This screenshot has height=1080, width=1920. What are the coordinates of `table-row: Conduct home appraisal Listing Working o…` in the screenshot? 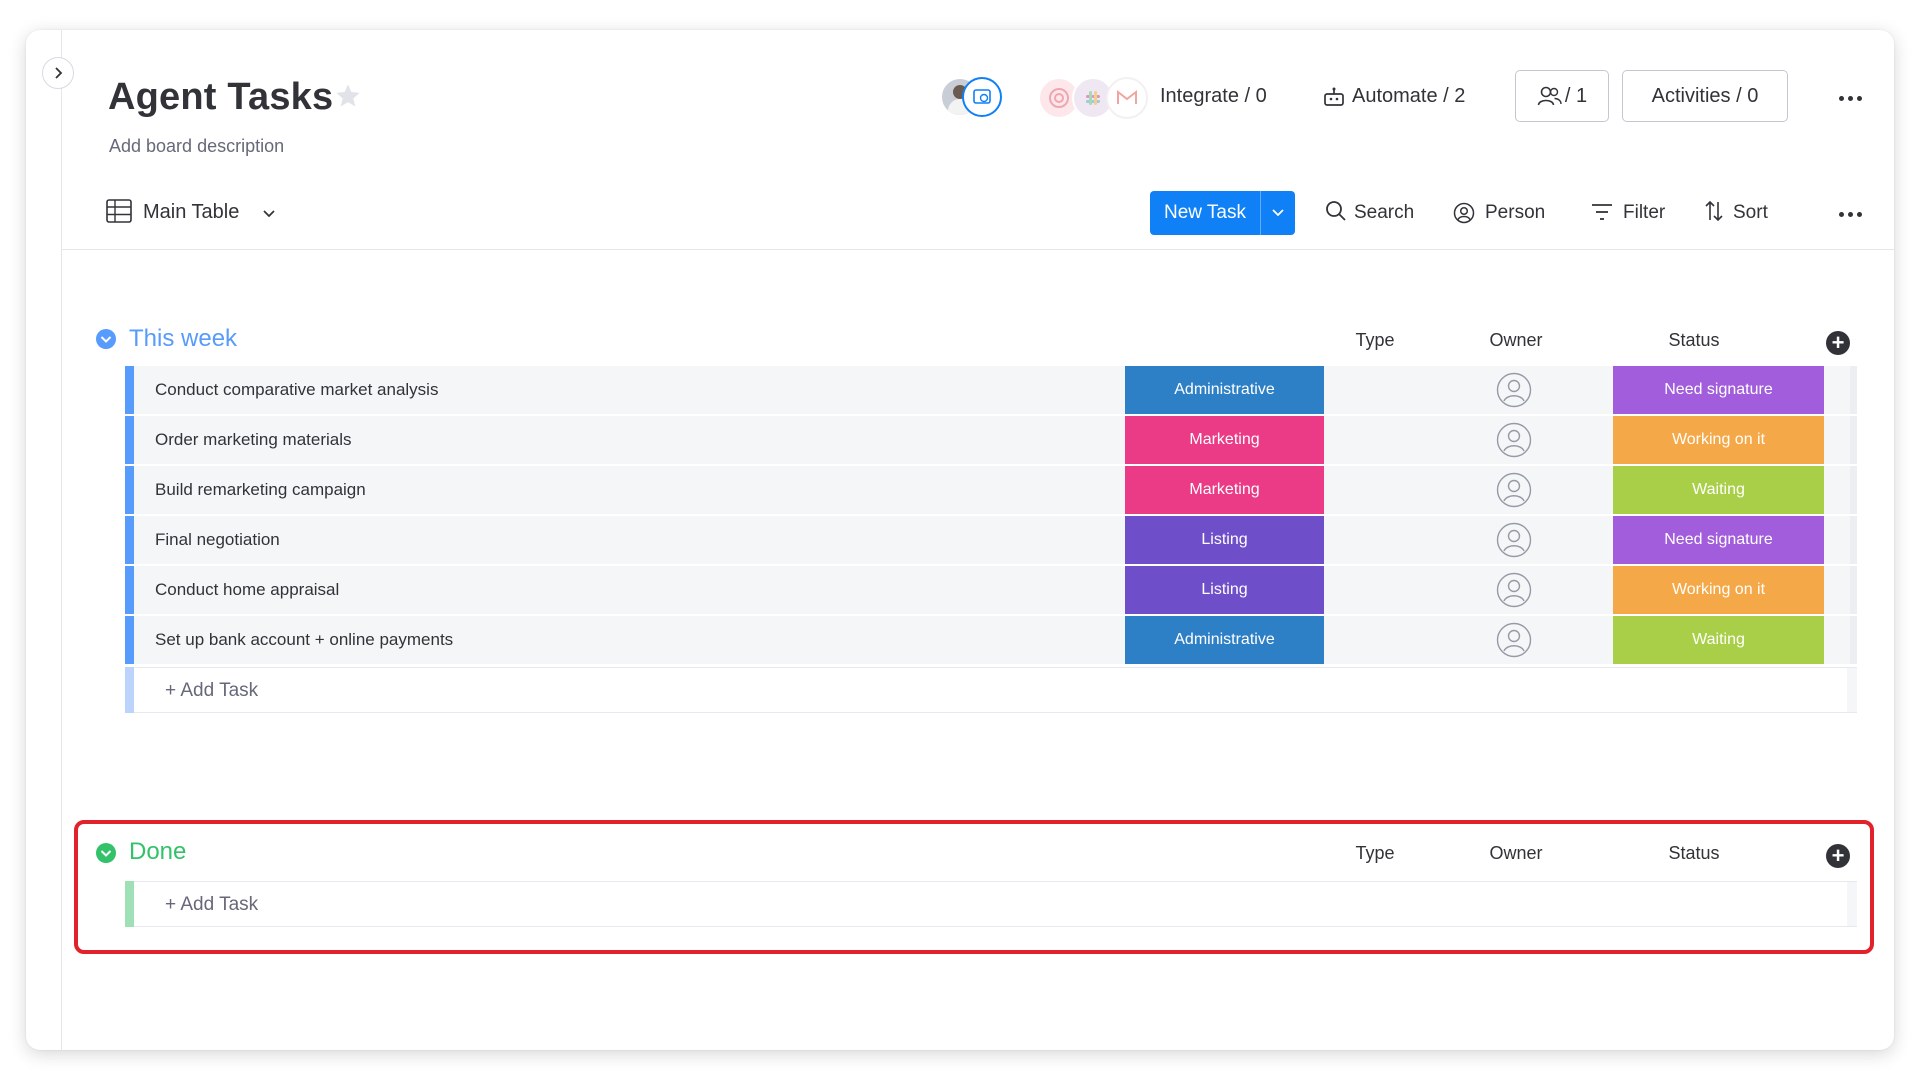 It's located at (991, 591).